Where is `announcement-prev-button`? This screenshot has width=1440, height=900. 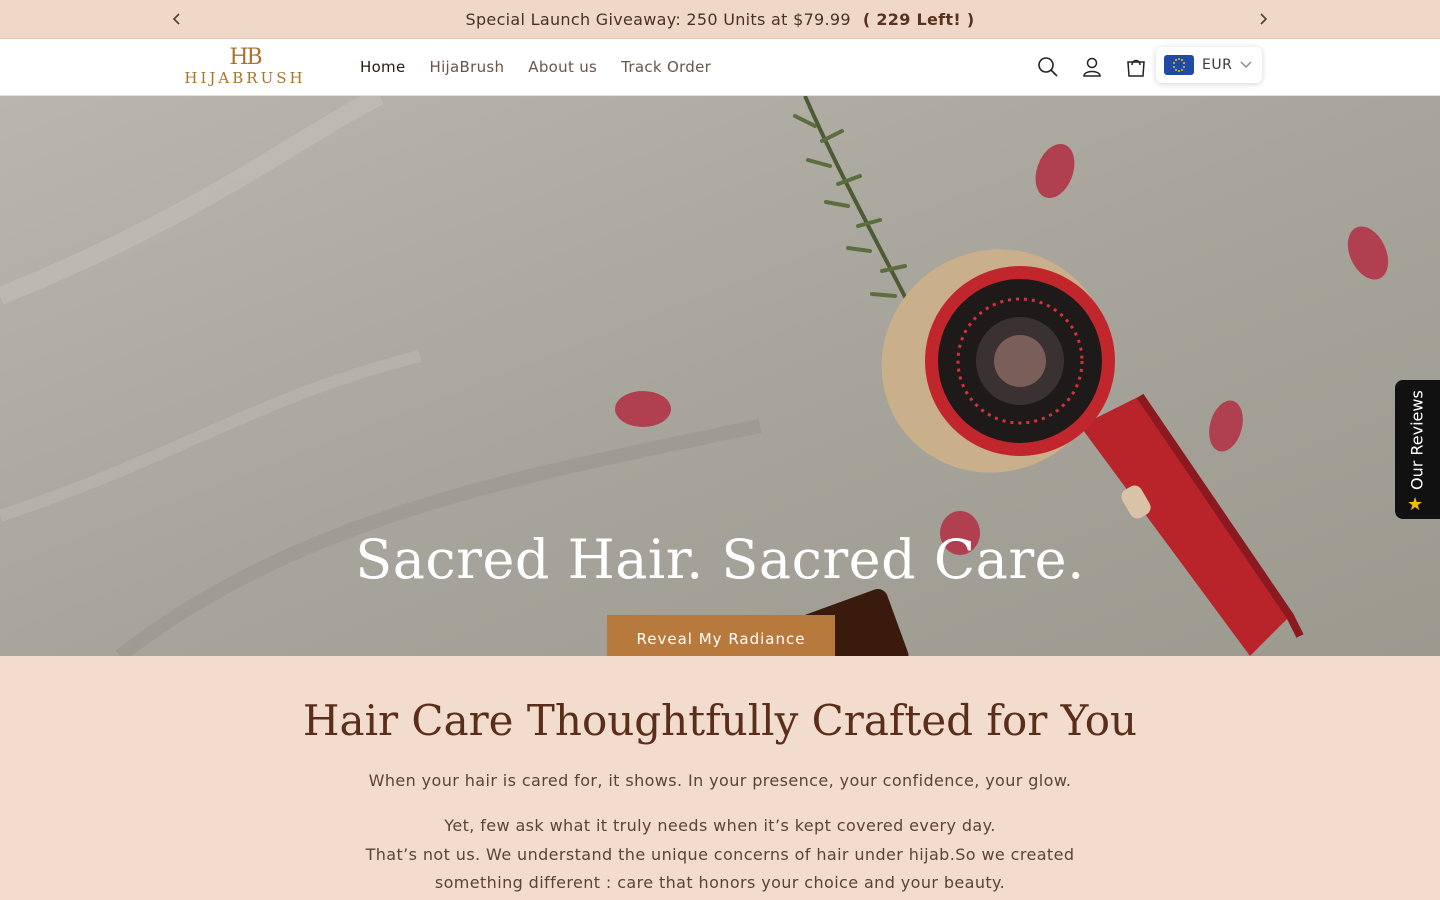
announcement-prev-button is located at coordinates (177, 19).